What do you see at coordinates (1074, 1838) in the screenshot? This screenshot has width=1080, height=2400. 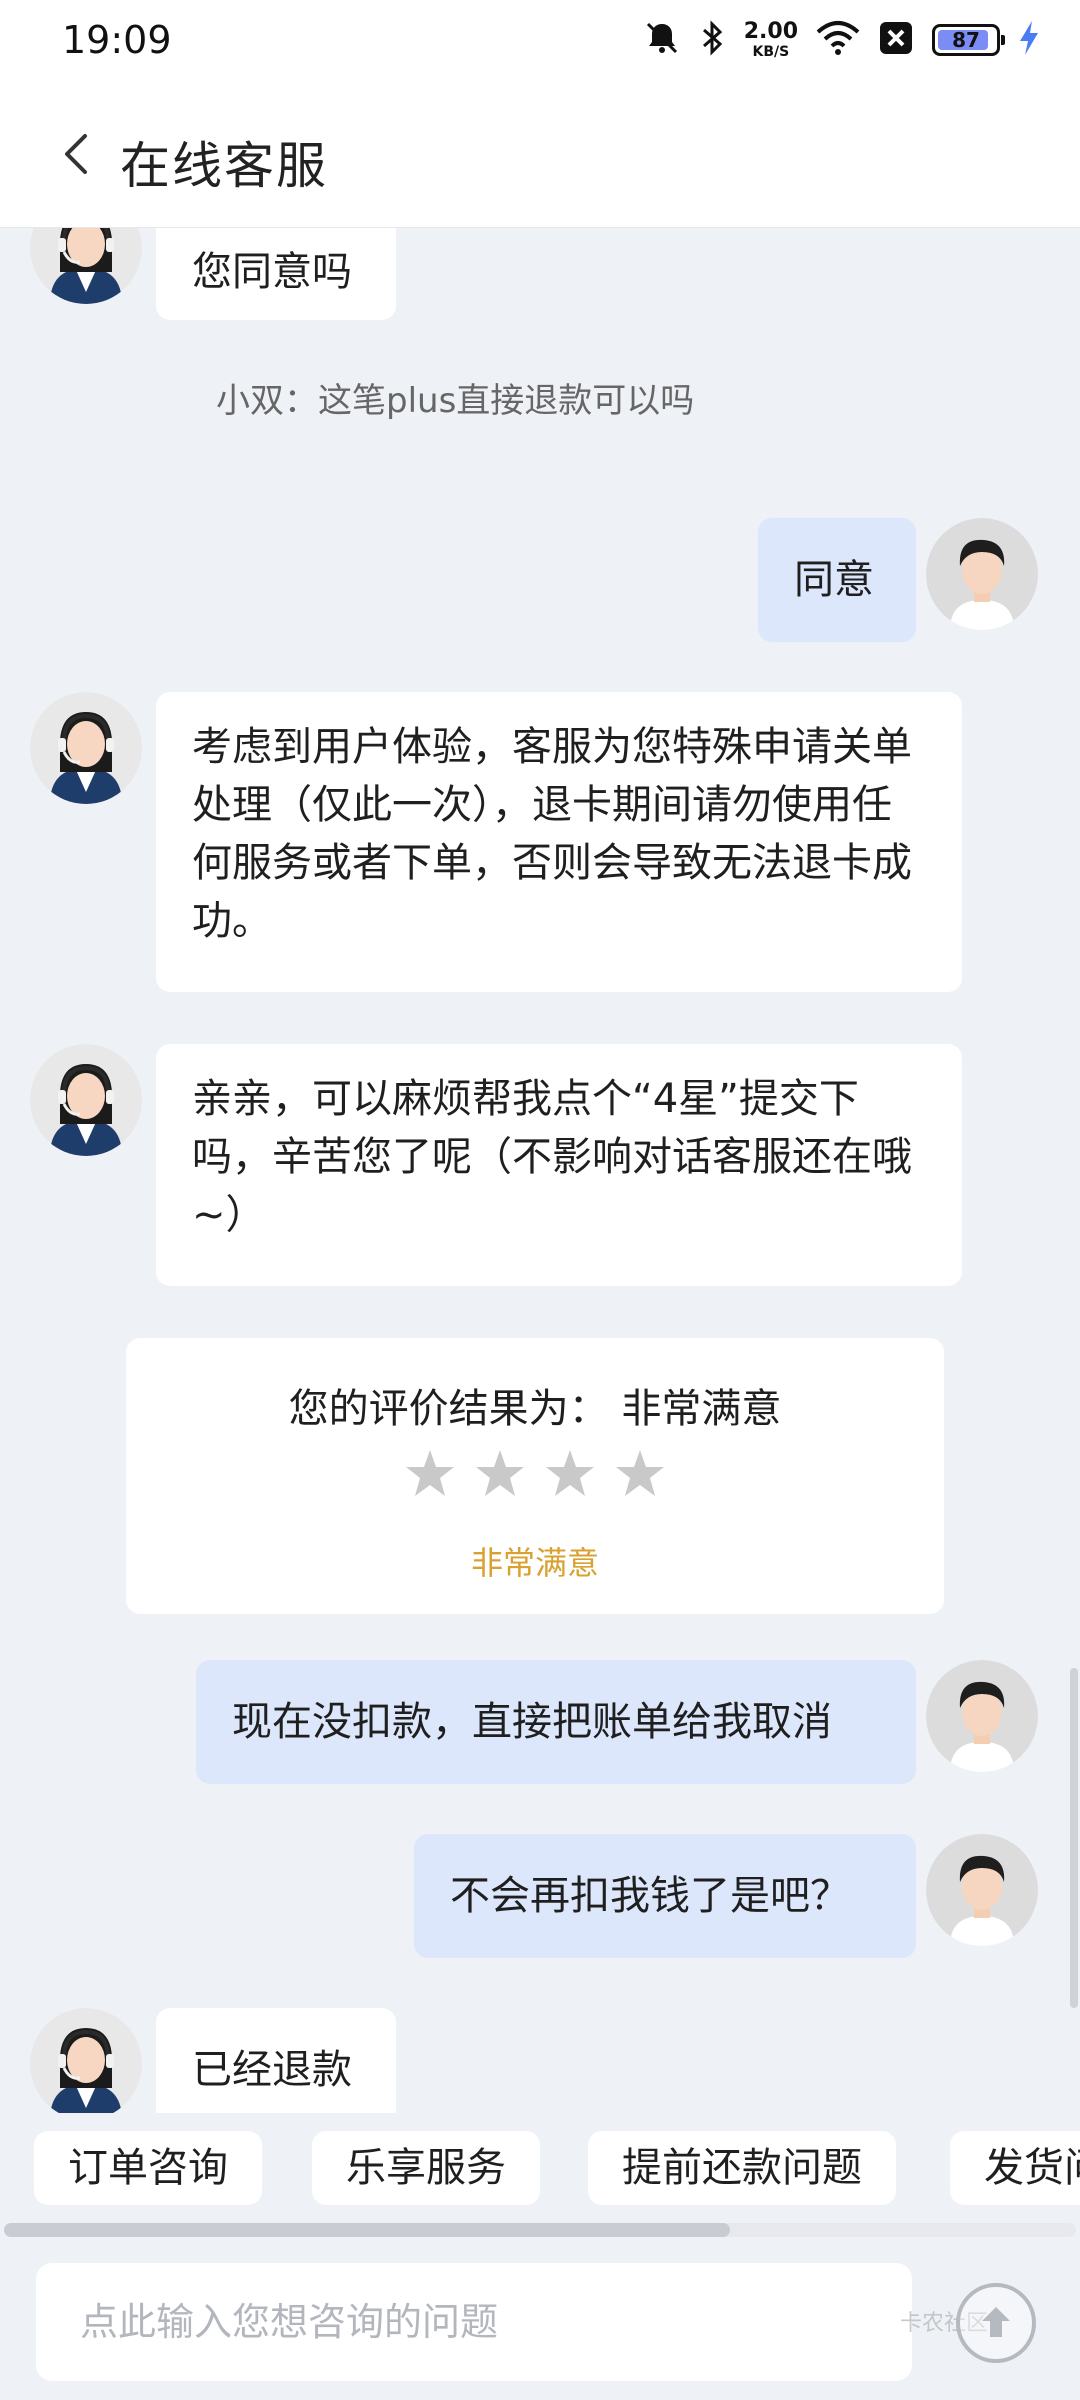 I see `chat-scrollbar` at bounding box center [1074, 1838].